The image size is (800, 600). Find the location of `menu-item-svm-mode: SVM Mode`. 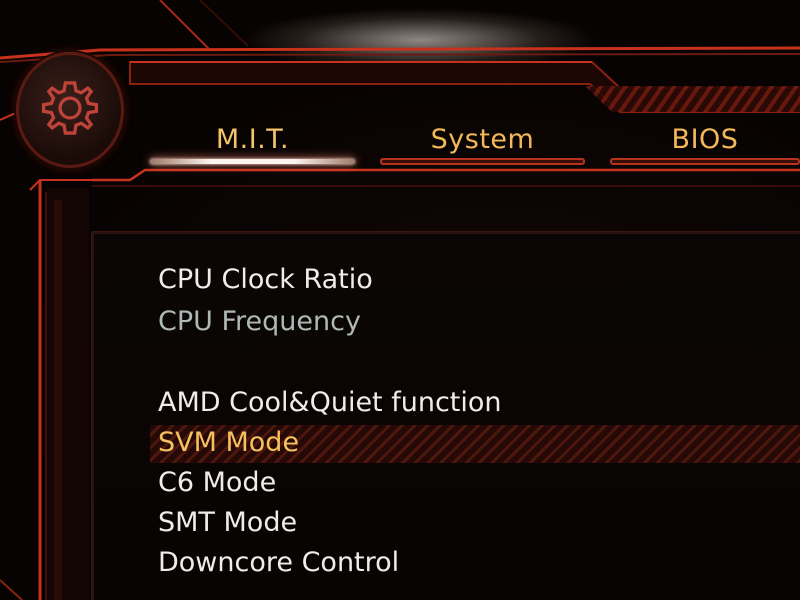

menu-item-svm-mode: SVM Mode is located at coordinates (228, 443).